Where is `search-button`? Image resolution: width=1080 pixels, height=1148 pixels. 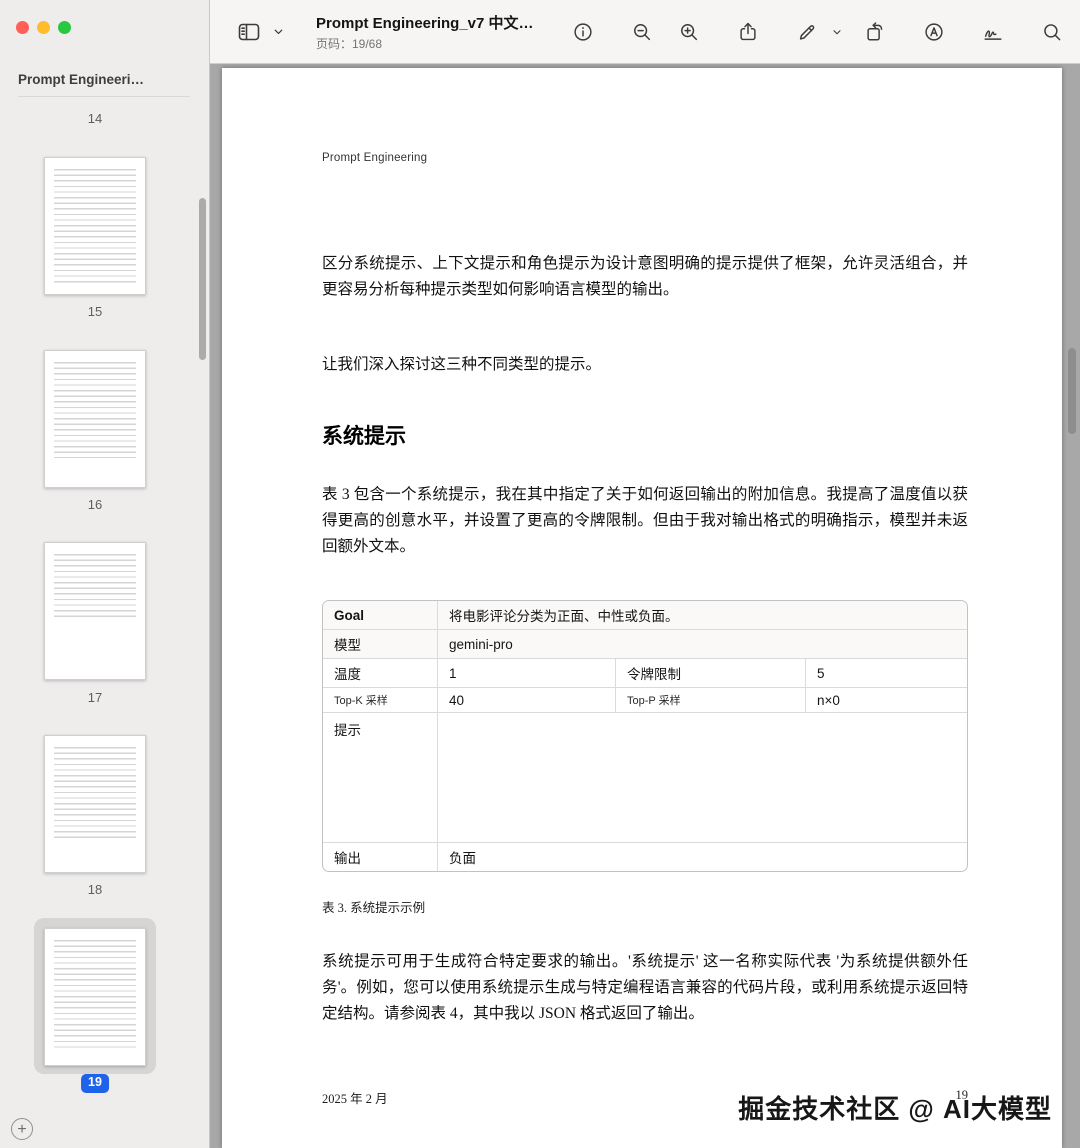 search-button is located at coordinates (1052, 32).